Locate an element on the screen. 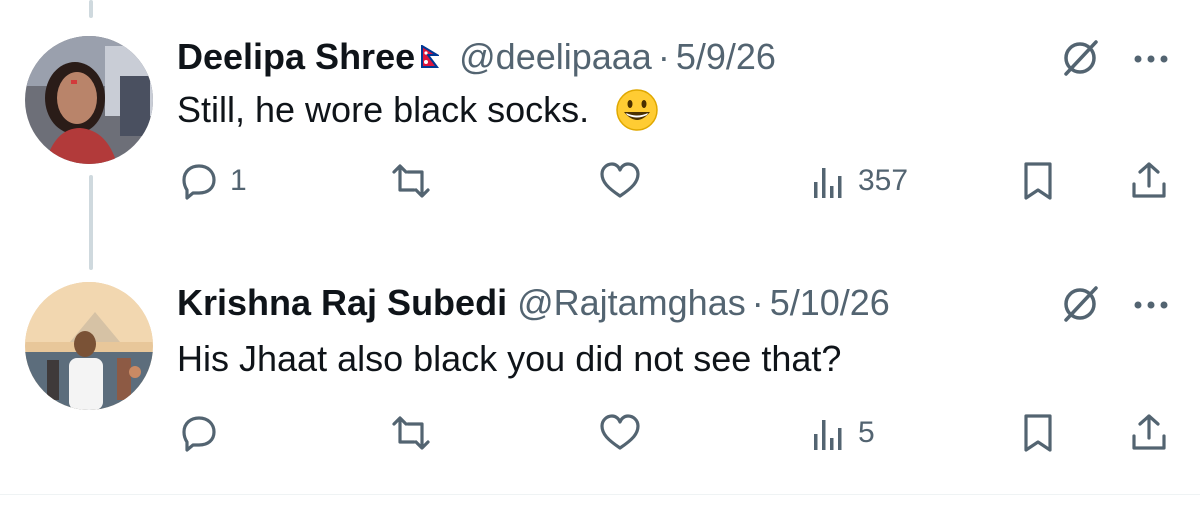 The width and height of the screenshot is (1200, 516). timestamp: 5/10/26 is located at coordinates (830, 303).